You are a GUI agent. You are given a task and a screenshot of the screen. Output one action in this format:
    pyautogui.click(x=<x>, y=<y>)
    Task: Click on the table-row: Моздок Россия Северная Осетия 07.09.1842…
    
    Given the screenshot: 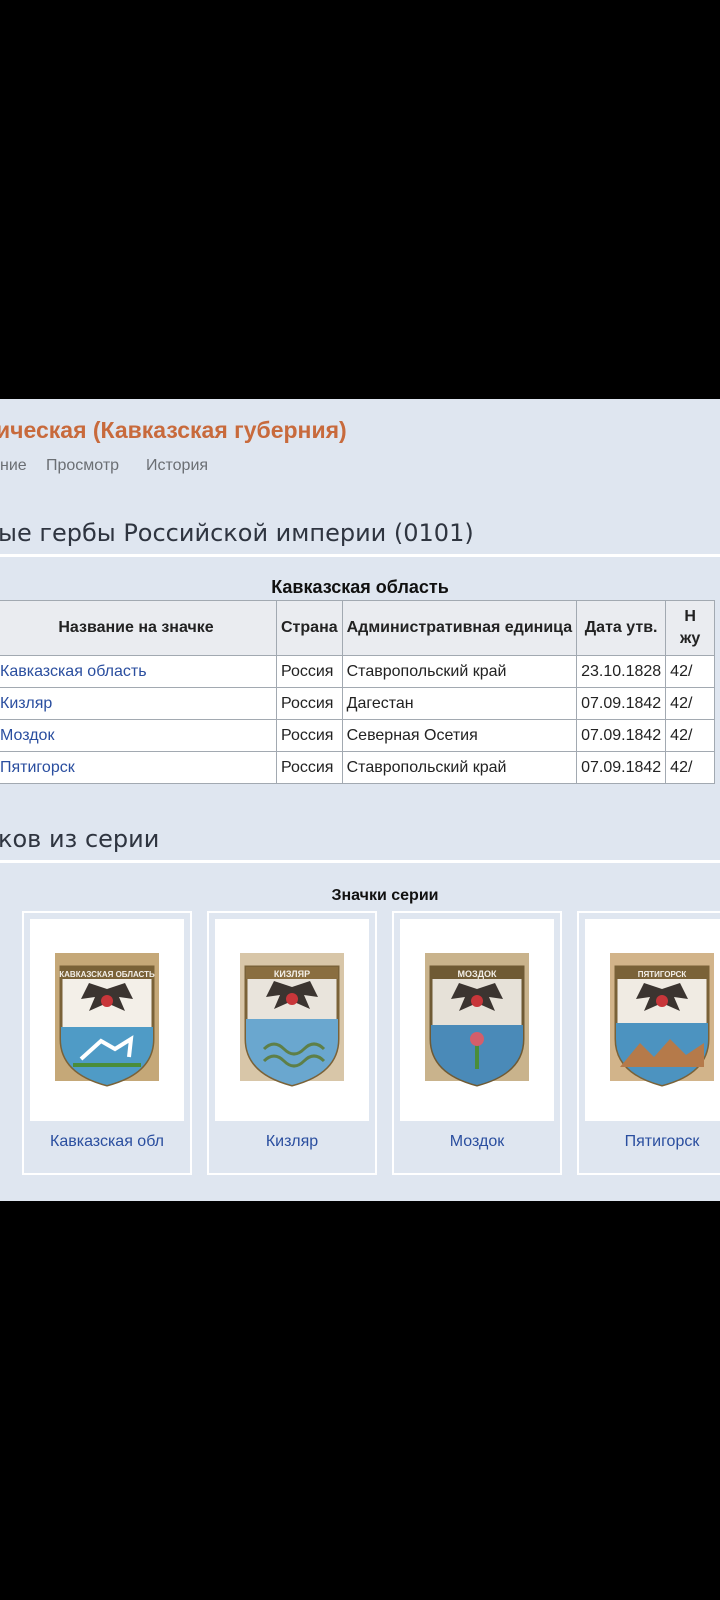 What is the action you would take?
    pyautogui.click(x=358, y=735)
    